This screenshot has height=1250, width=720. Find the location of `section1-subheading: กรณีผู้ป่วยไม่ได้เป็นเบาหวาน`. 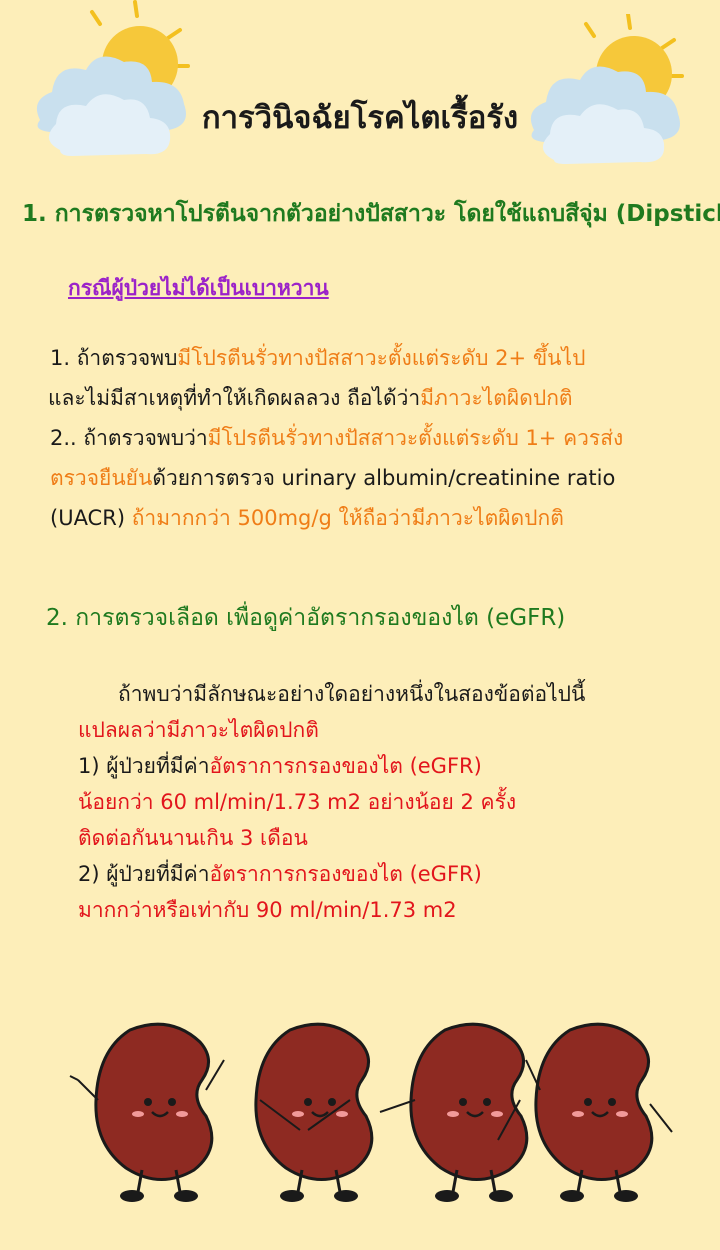

section1-subheading: กรณีผู้ป่วยไม่ได้เป็นเบาหวาน is located at coordinates (198, 288).